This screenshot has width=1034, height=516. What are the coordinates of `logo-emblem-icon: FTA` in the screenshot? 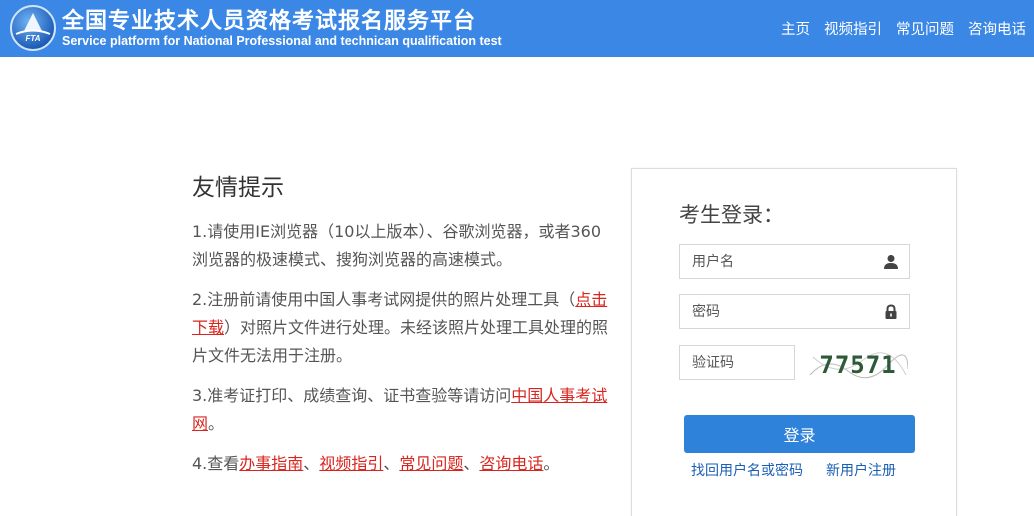 It's located at (33, 28).